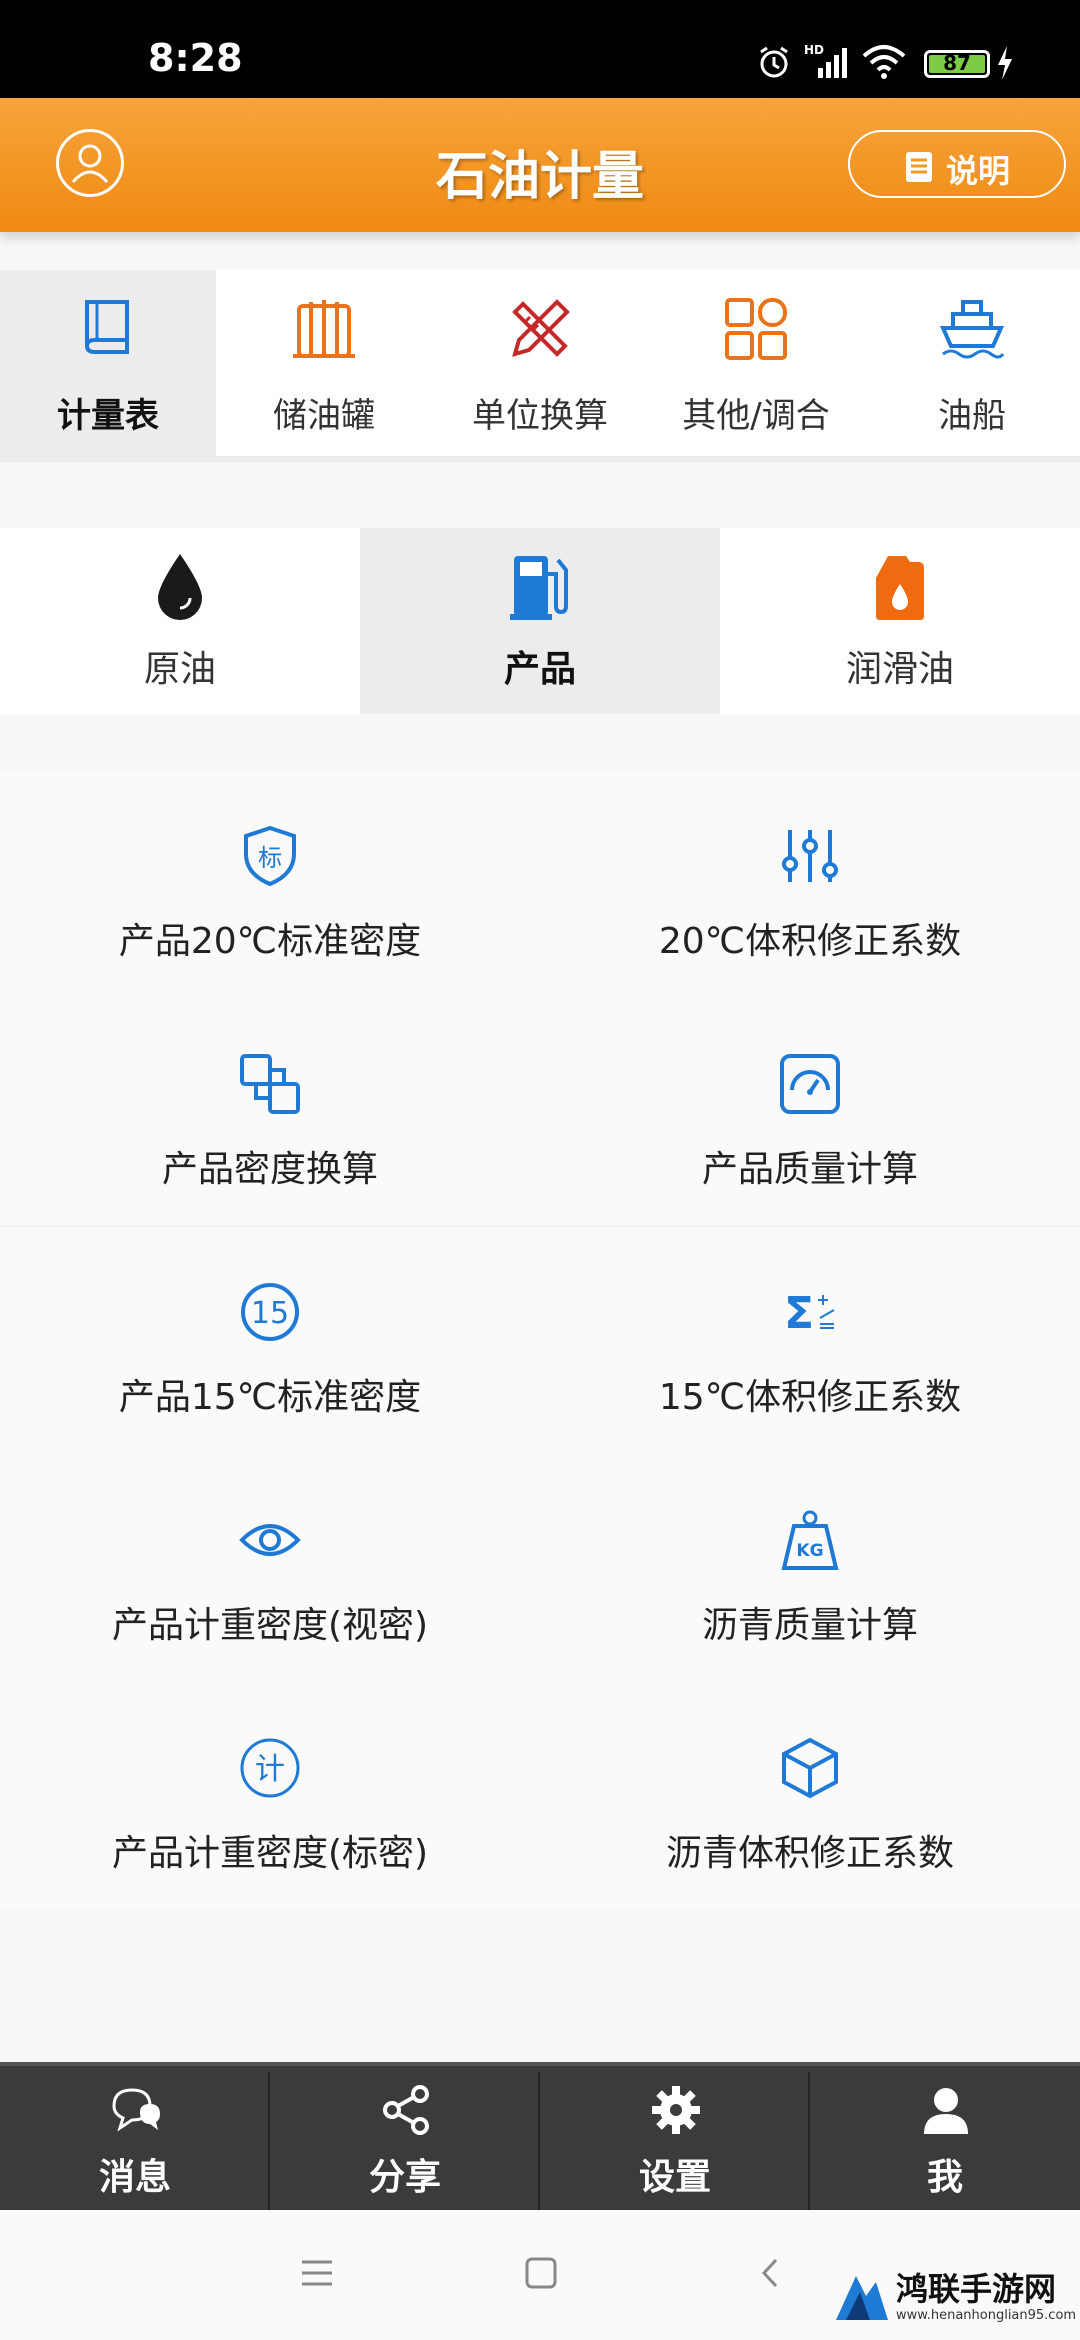 The height and width of the screenshot is (2340, 1080). Describe the element at coordinates (270, 1853) in the screenshot. I see `function-label: 产品计重密度(标密)` at that location.